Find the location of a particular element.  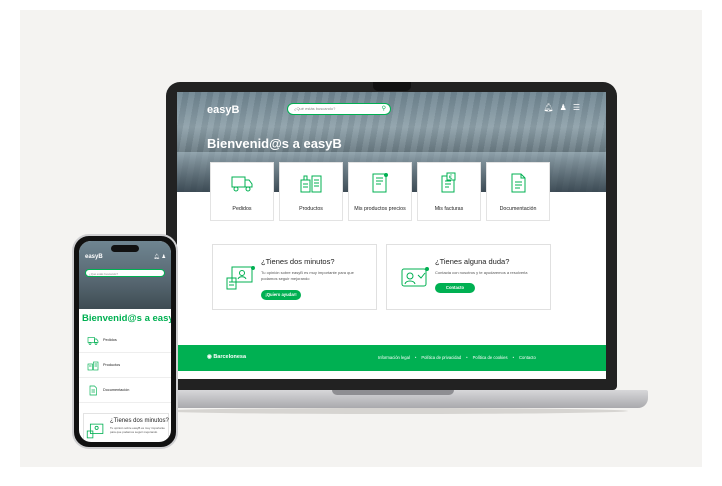

laptop-shadow is located at coordinates (394, 411).